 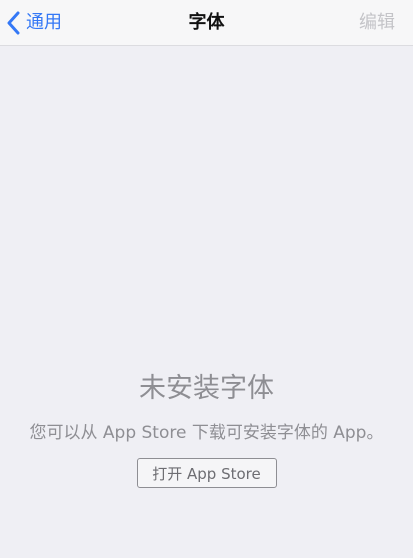 What do you see at coordinates (377, 23) in the screenshot?
I see `edit-button: 编辑` at bounding box center [377, 23].